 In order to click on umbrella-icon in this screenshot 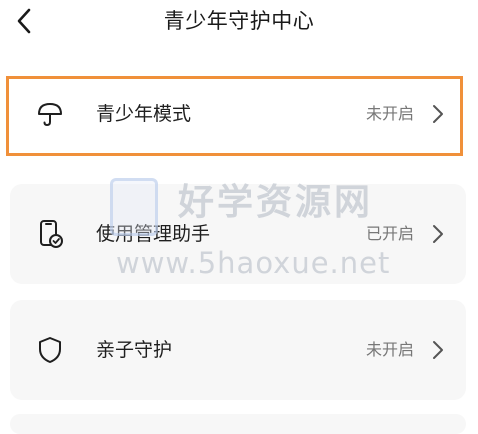, I will do `click(50, 114)`.